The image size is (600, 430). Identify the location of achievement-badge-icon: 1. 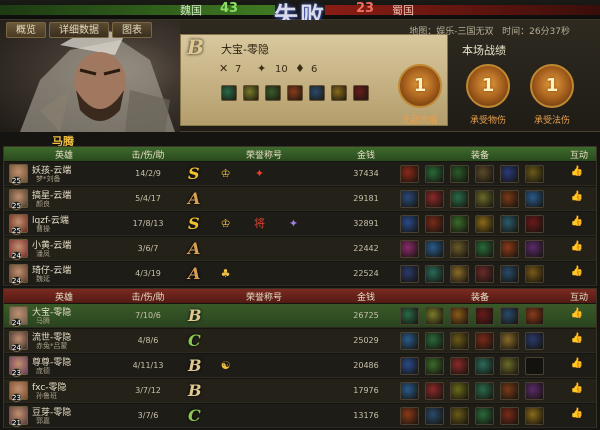
(420, 86).